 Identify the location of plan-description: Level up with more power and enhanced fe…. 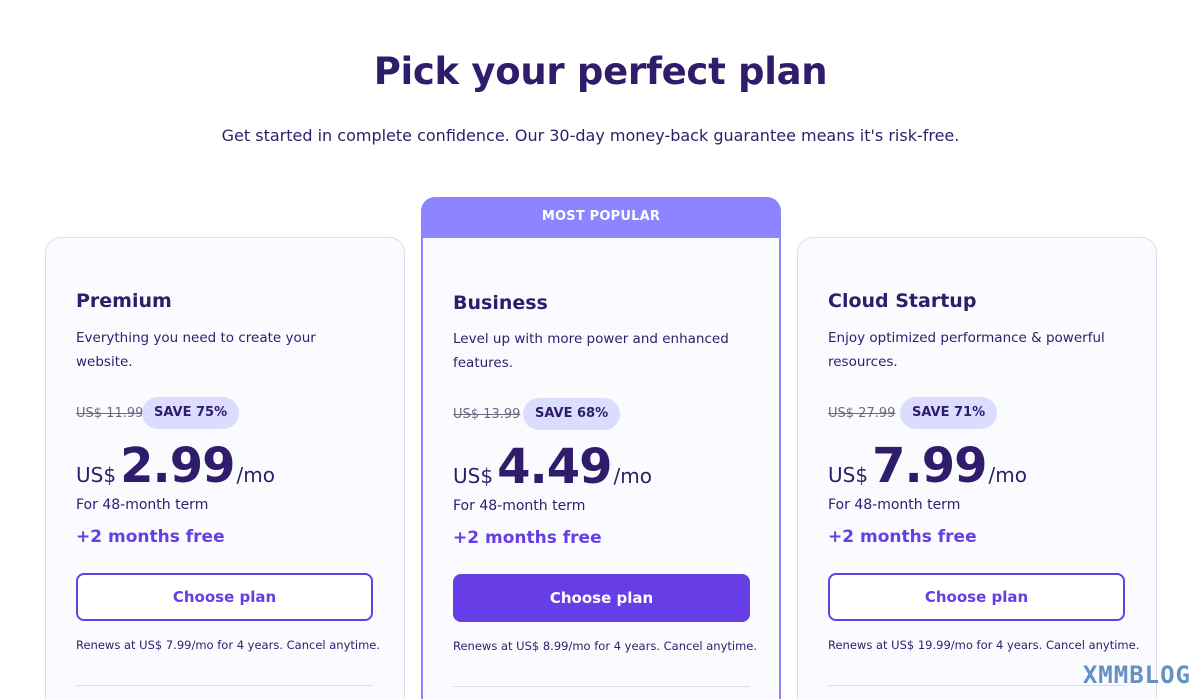
(591, 351).